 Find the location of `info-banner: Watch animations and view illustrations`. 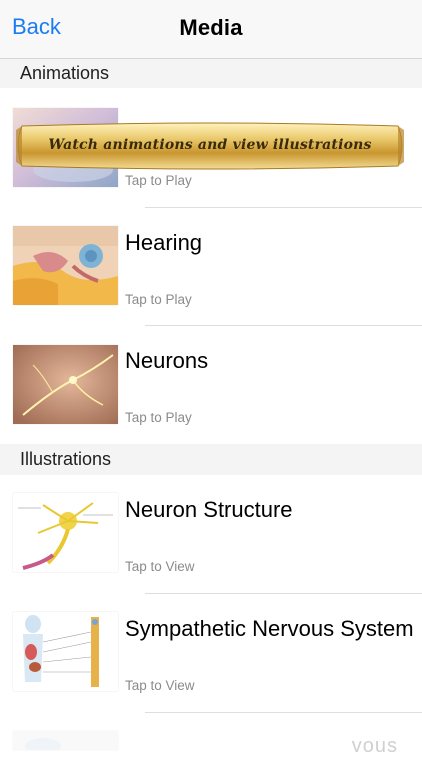

info-banner: Watch animations and view illustrations is located at coordinates (210, 146).